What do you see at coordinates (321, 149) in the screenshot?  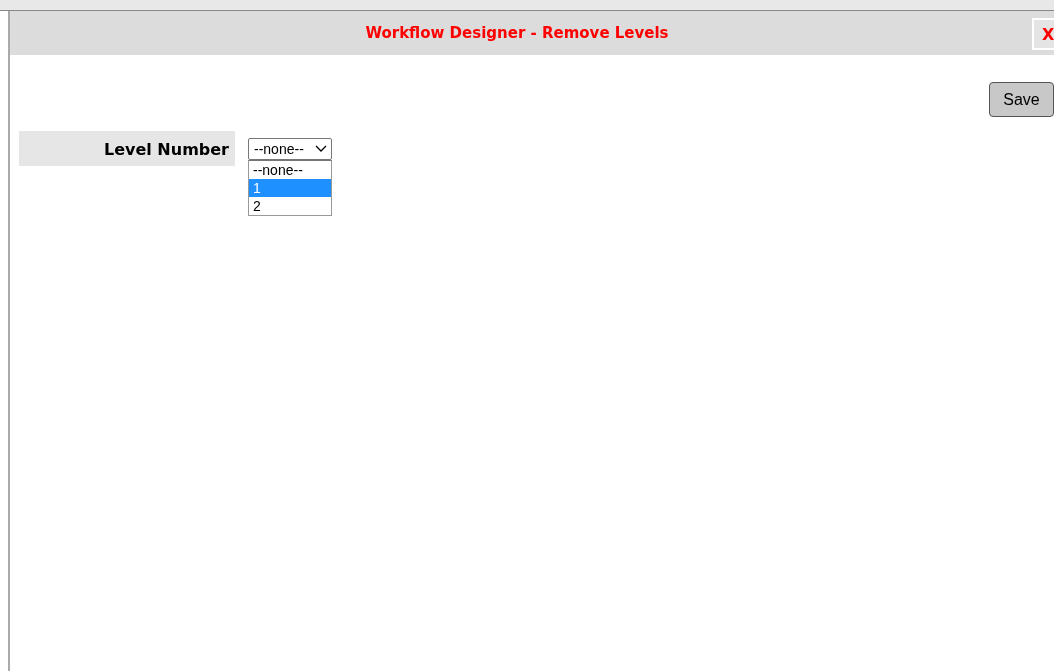 I see `caret-icon` at bounding box center [321, 149].